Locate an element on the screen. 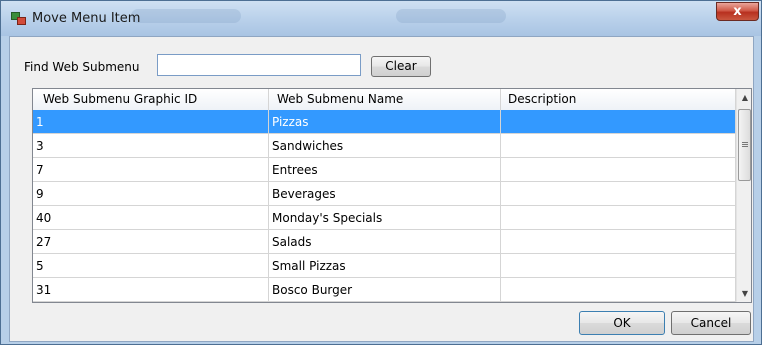  name-cell: Pizzas is located at coordinates (385, 122).